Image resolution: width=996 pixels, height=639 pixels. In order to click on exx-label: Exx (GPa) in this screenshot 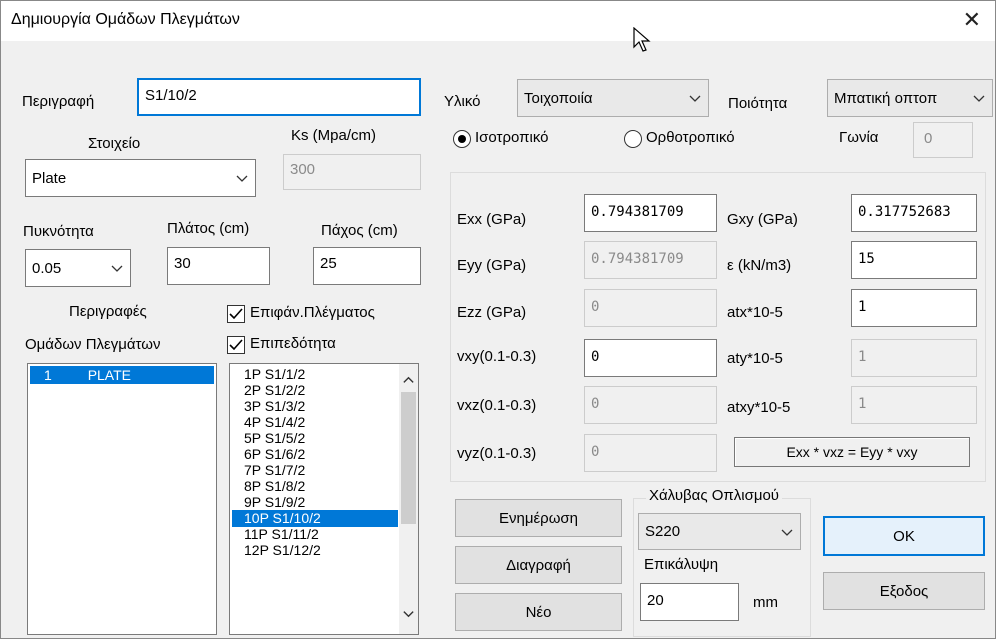, I will do `click(492, 219)`.